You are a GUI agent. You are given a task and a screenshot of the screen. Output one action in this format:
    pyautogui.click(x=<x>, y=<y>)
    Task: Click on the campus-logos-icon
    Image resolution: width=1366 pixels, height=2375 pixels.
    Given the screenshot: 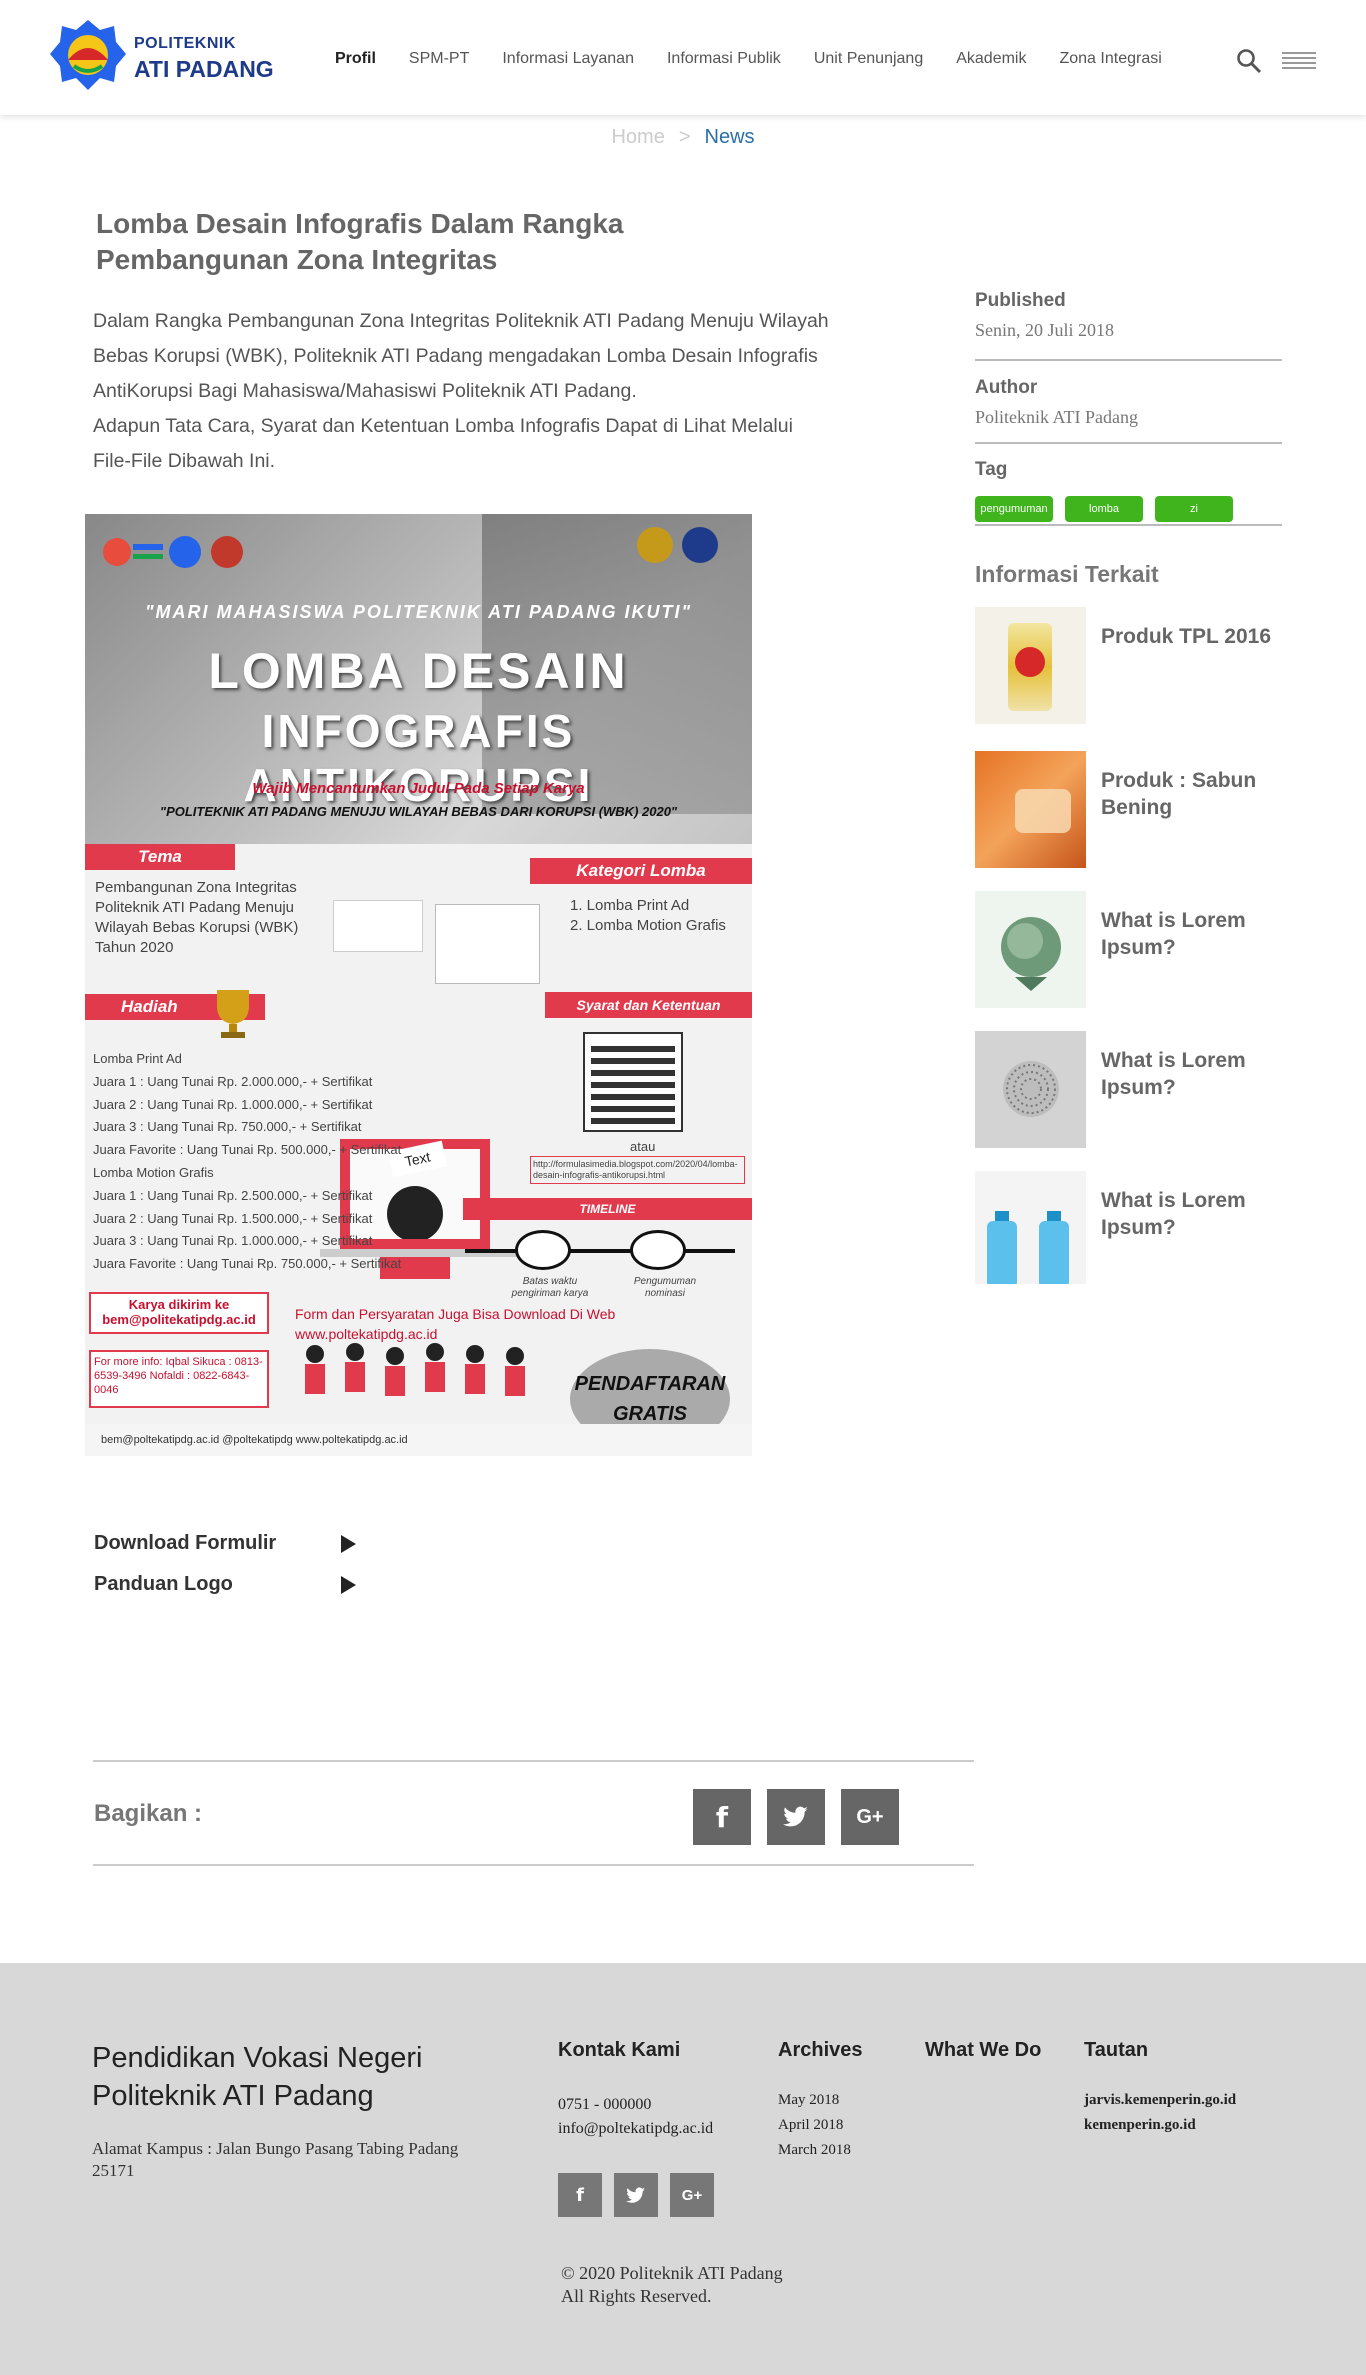 What is the action you would take?
    pyautogui.click(x=677, y=545)
    